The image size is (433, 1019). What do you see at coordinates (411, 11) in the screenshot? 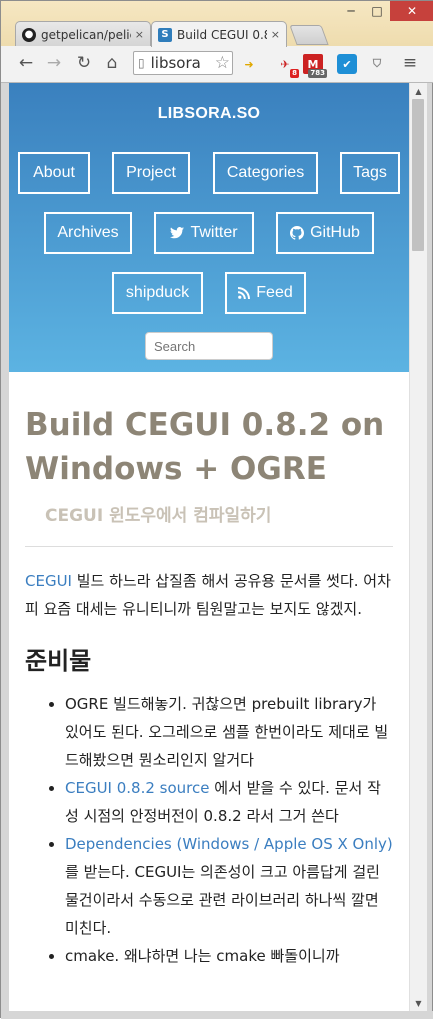
I see `close-window-button: ✕` at bounding box center [411, 11].